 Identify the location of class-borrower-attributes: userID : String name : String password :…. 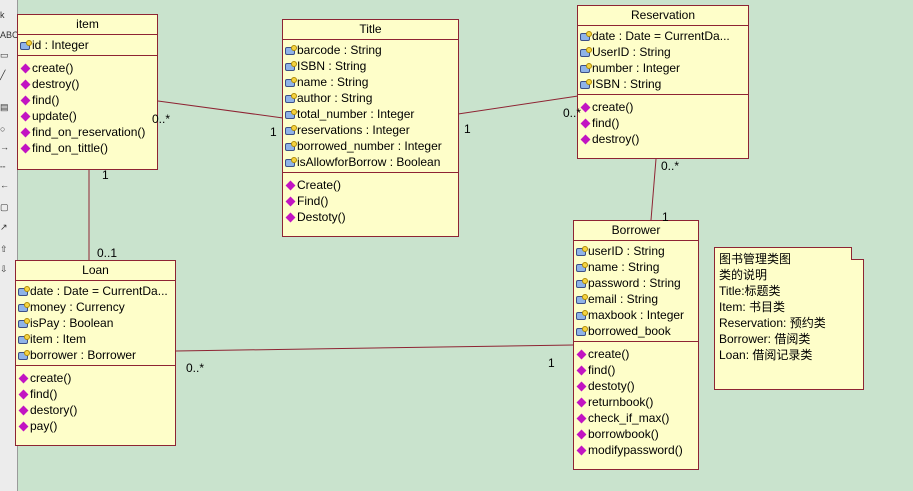
(636, 291).